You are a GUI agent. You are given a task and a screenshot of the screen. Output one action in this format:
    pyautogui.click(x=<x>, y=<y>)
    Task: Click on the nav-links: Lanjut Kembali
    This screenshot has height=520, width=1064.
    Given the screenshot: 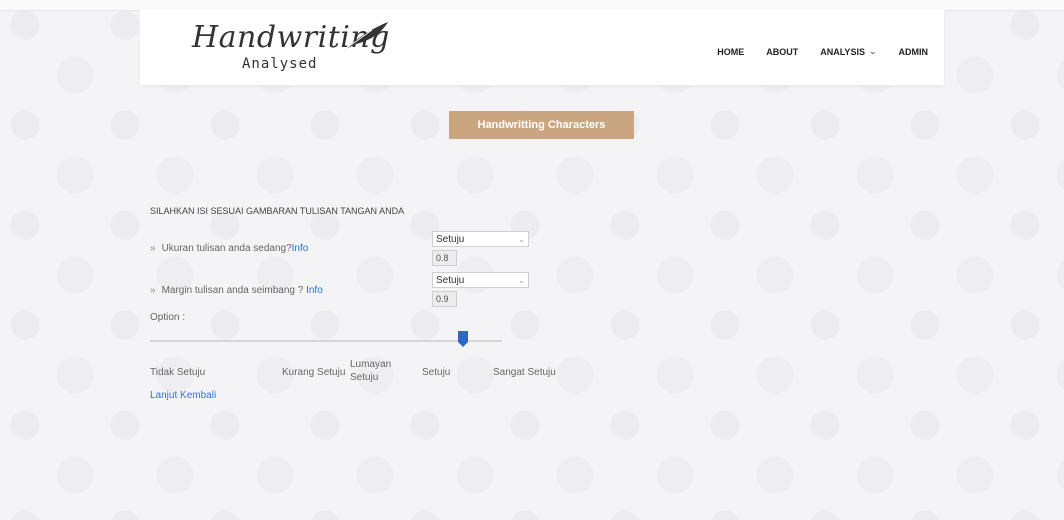 What is the action you would take?
    pyautogui.click(x=183, y=395)
    